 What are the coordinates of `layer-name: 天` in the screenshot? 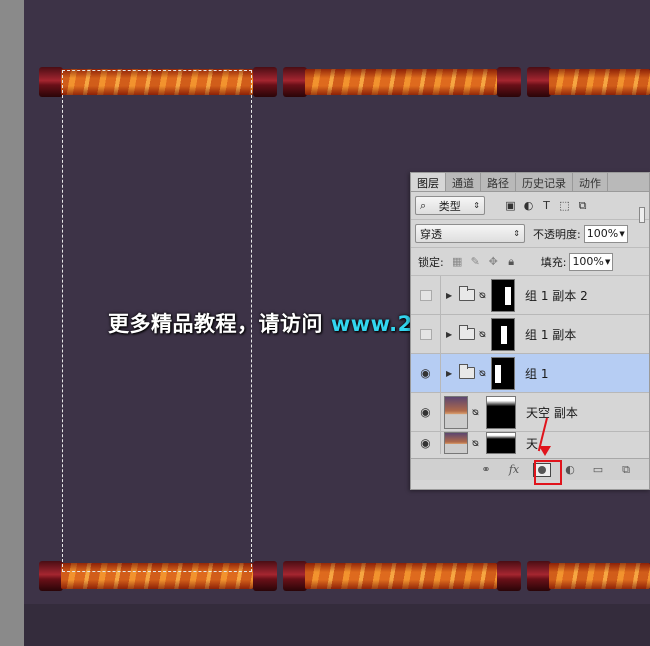 It's located at (532, 443).